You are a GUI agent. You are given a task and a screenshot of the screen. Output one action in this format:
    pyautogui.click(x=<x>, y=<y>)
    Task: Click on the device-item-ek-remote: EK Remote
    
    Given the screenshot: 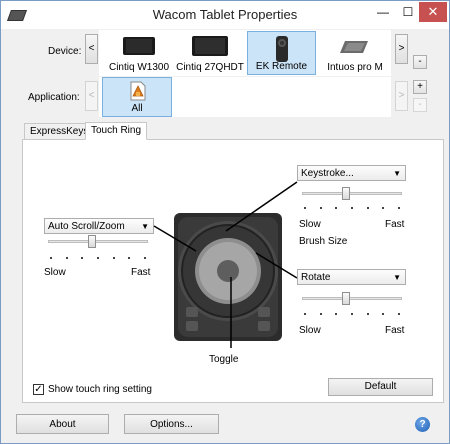 What is the action you would take?
    pyautogui.click(x=281, y=53)
    